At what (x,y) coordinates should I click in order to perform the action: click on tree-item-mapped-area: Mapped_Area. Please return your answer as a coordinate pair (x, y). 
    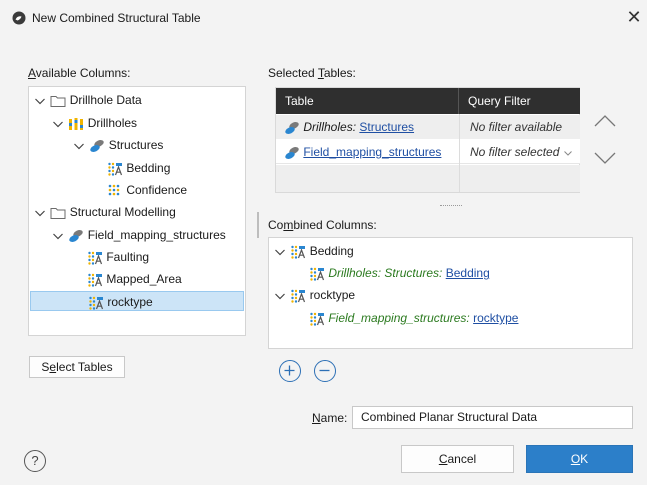
    Looking at the image, I should click on (134, 279).